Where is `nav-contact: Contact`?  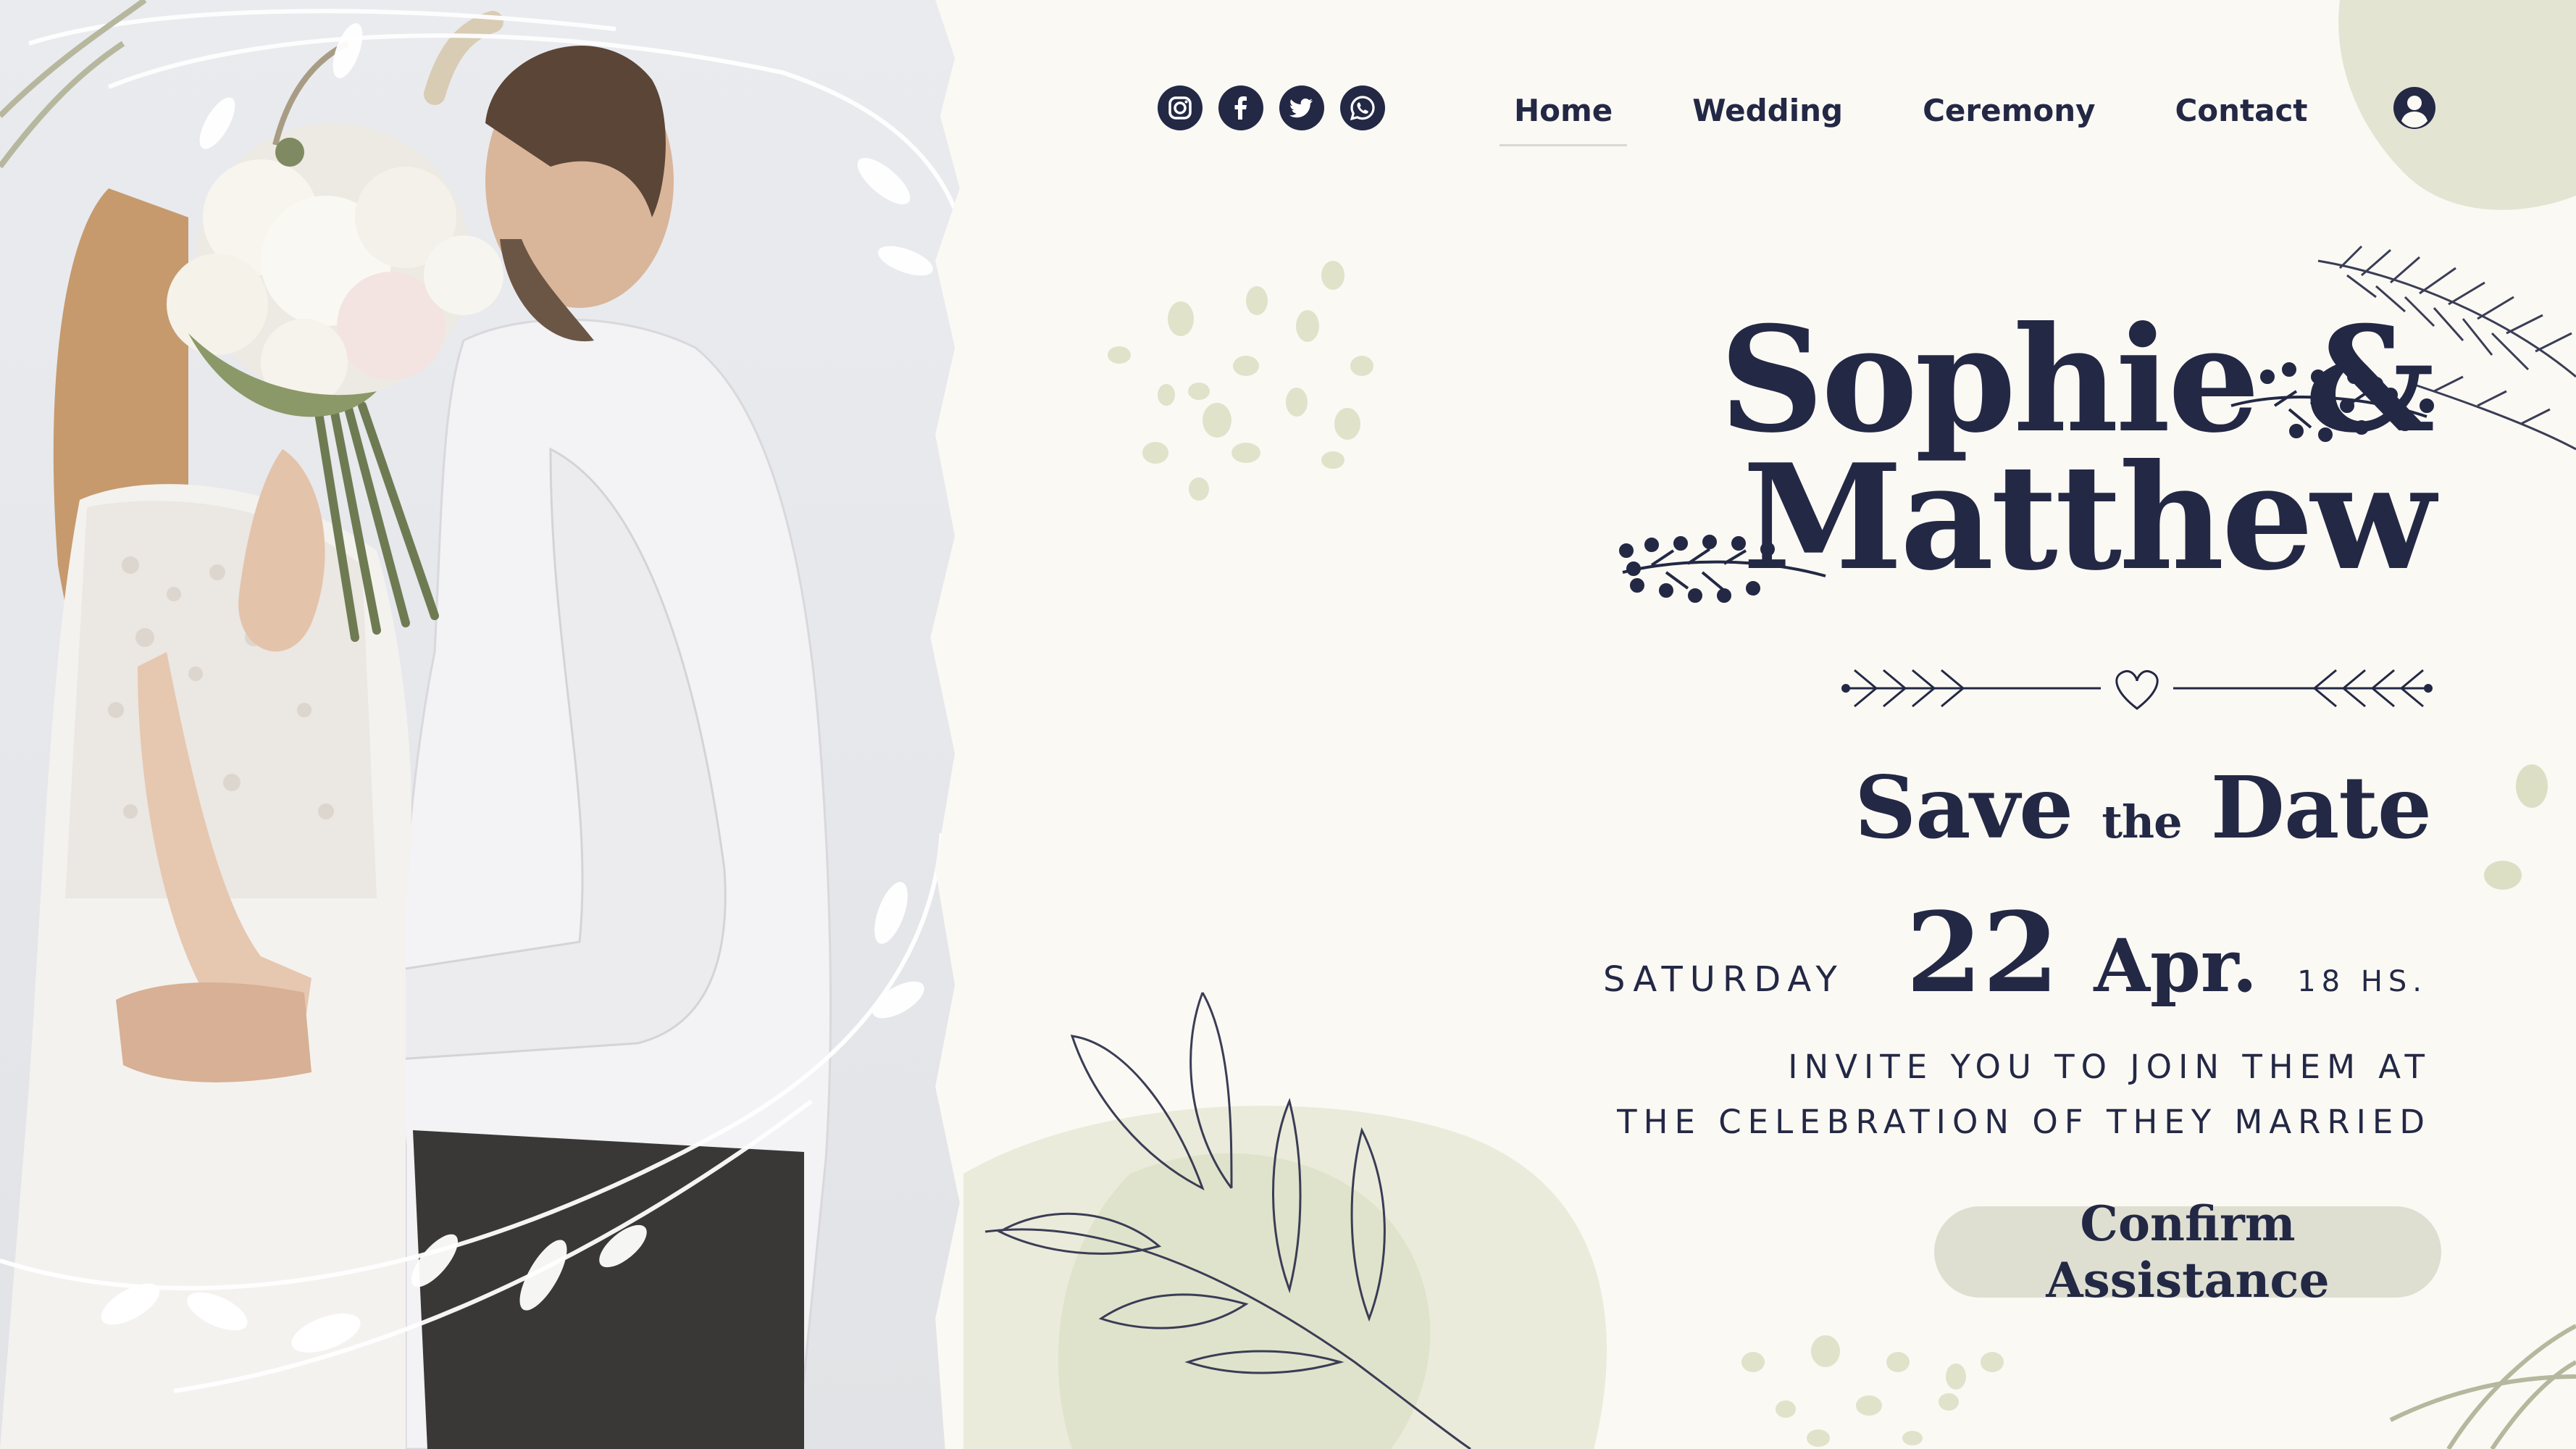 nav-contact: Contact is located at coordinates (2241, 117).